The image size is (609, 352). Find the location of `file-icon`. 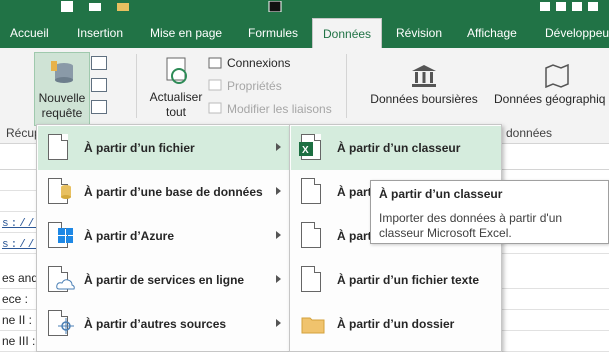

file-icon is located at coordinates (58, 147).